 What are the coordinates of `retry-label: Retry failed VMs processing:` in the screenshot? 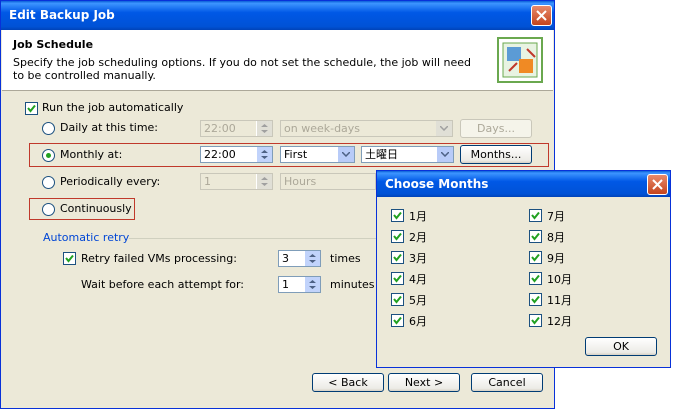 It's located at (159, 258).